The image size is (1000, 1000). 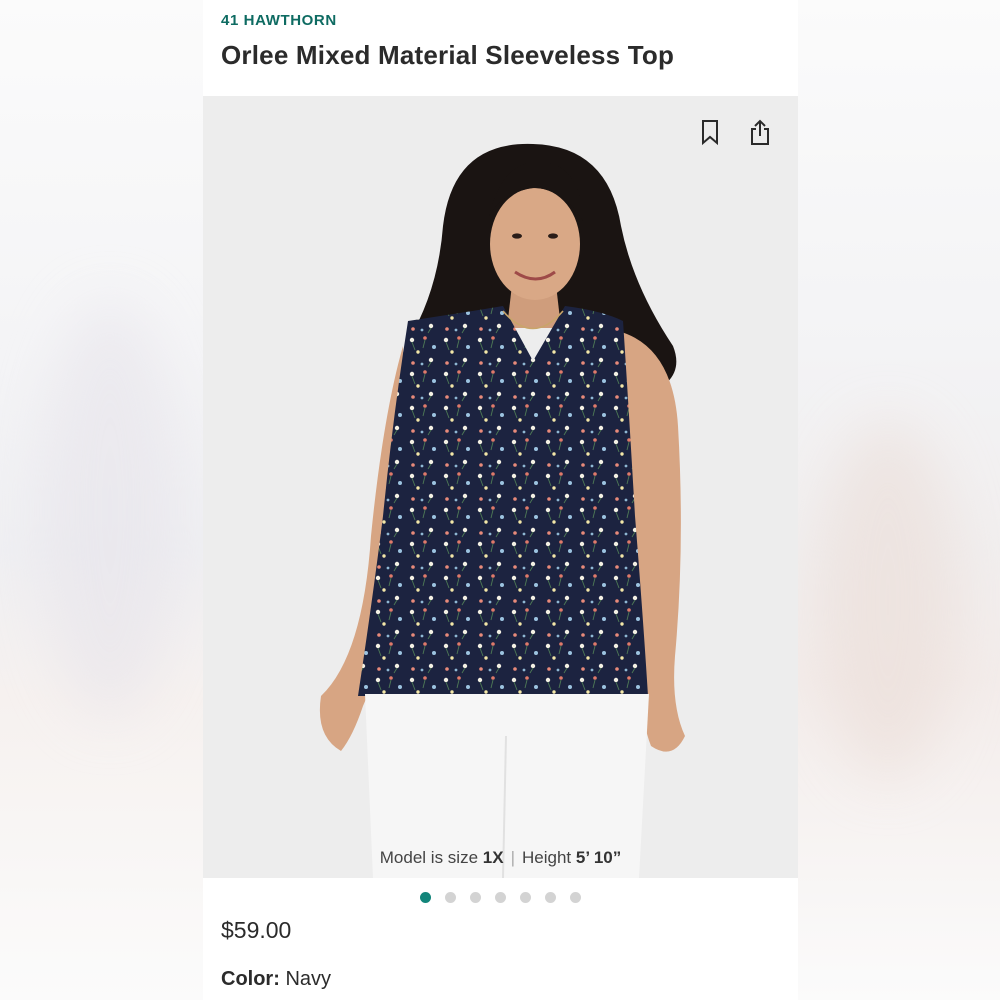 What do you see at coordinates (546, 857) in the screenshot?
I see `height-label: Height` at bounding box center [546, 857].